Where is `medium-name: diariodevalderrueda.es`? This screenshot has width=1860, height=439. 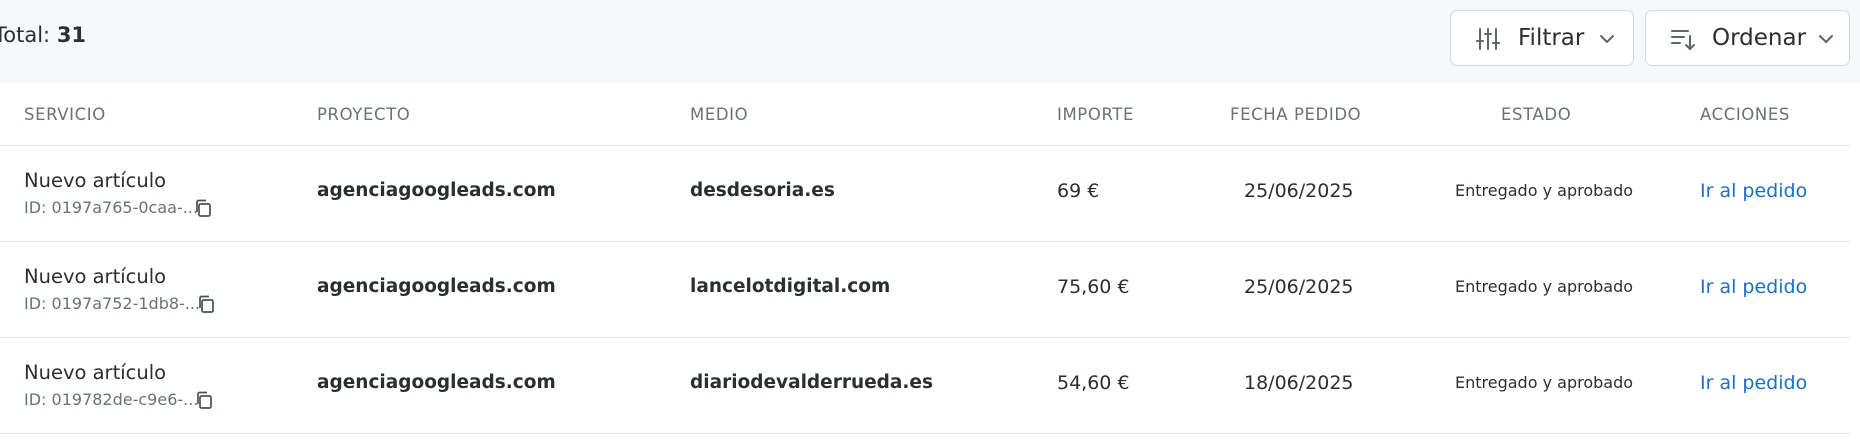
medium-name: diariodevalderrueda.es is located at coordinates (811, 382).